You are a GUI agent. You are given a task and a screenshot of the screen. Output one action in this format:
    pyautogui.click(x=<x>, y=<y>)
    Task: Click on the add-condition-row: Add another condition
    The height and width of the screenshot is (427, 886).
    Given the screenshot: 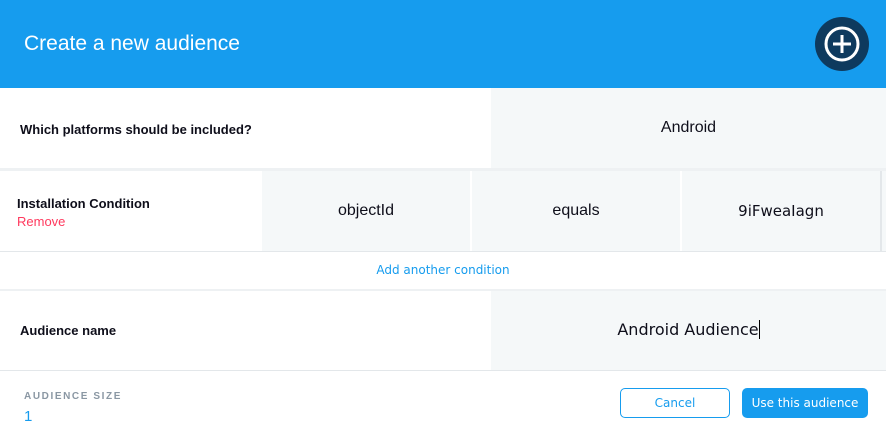 What is the action you would take?
    pyautogui.click(x=443, y=270)
    